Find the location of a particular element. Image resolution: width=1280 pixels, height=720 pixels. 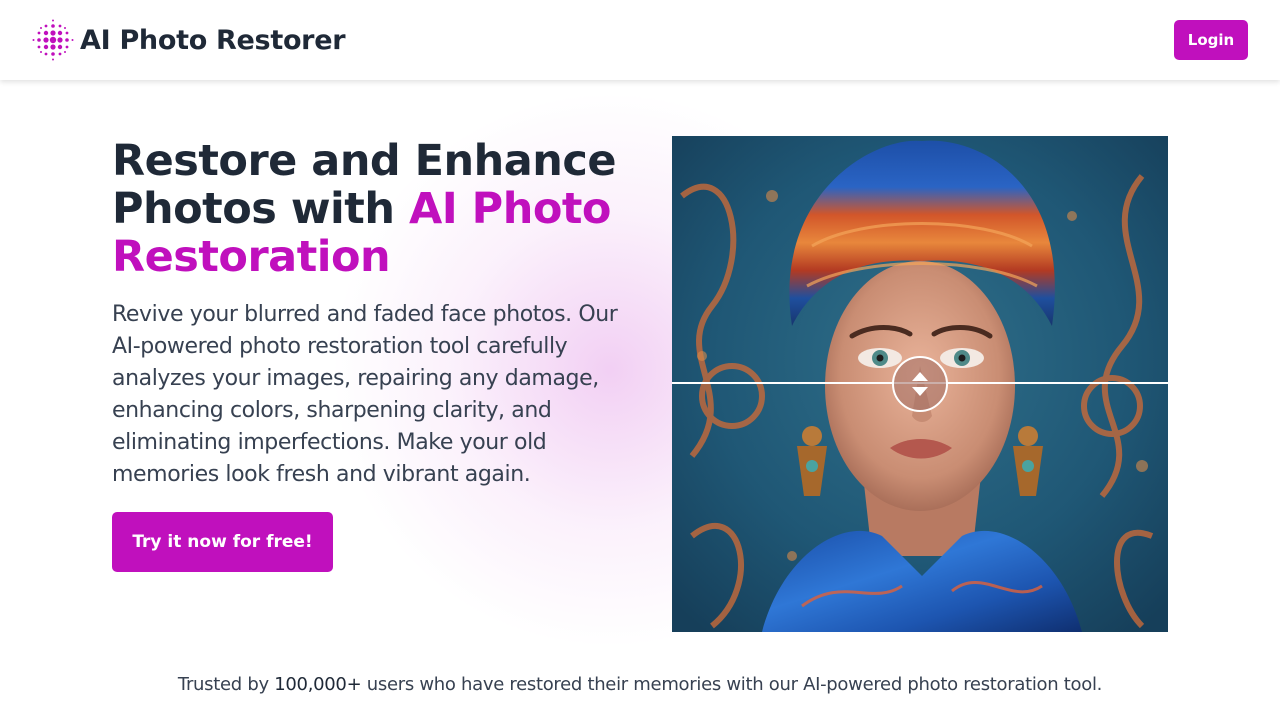

trusted-count: 100,000+ is located at coordinates (318, 684).